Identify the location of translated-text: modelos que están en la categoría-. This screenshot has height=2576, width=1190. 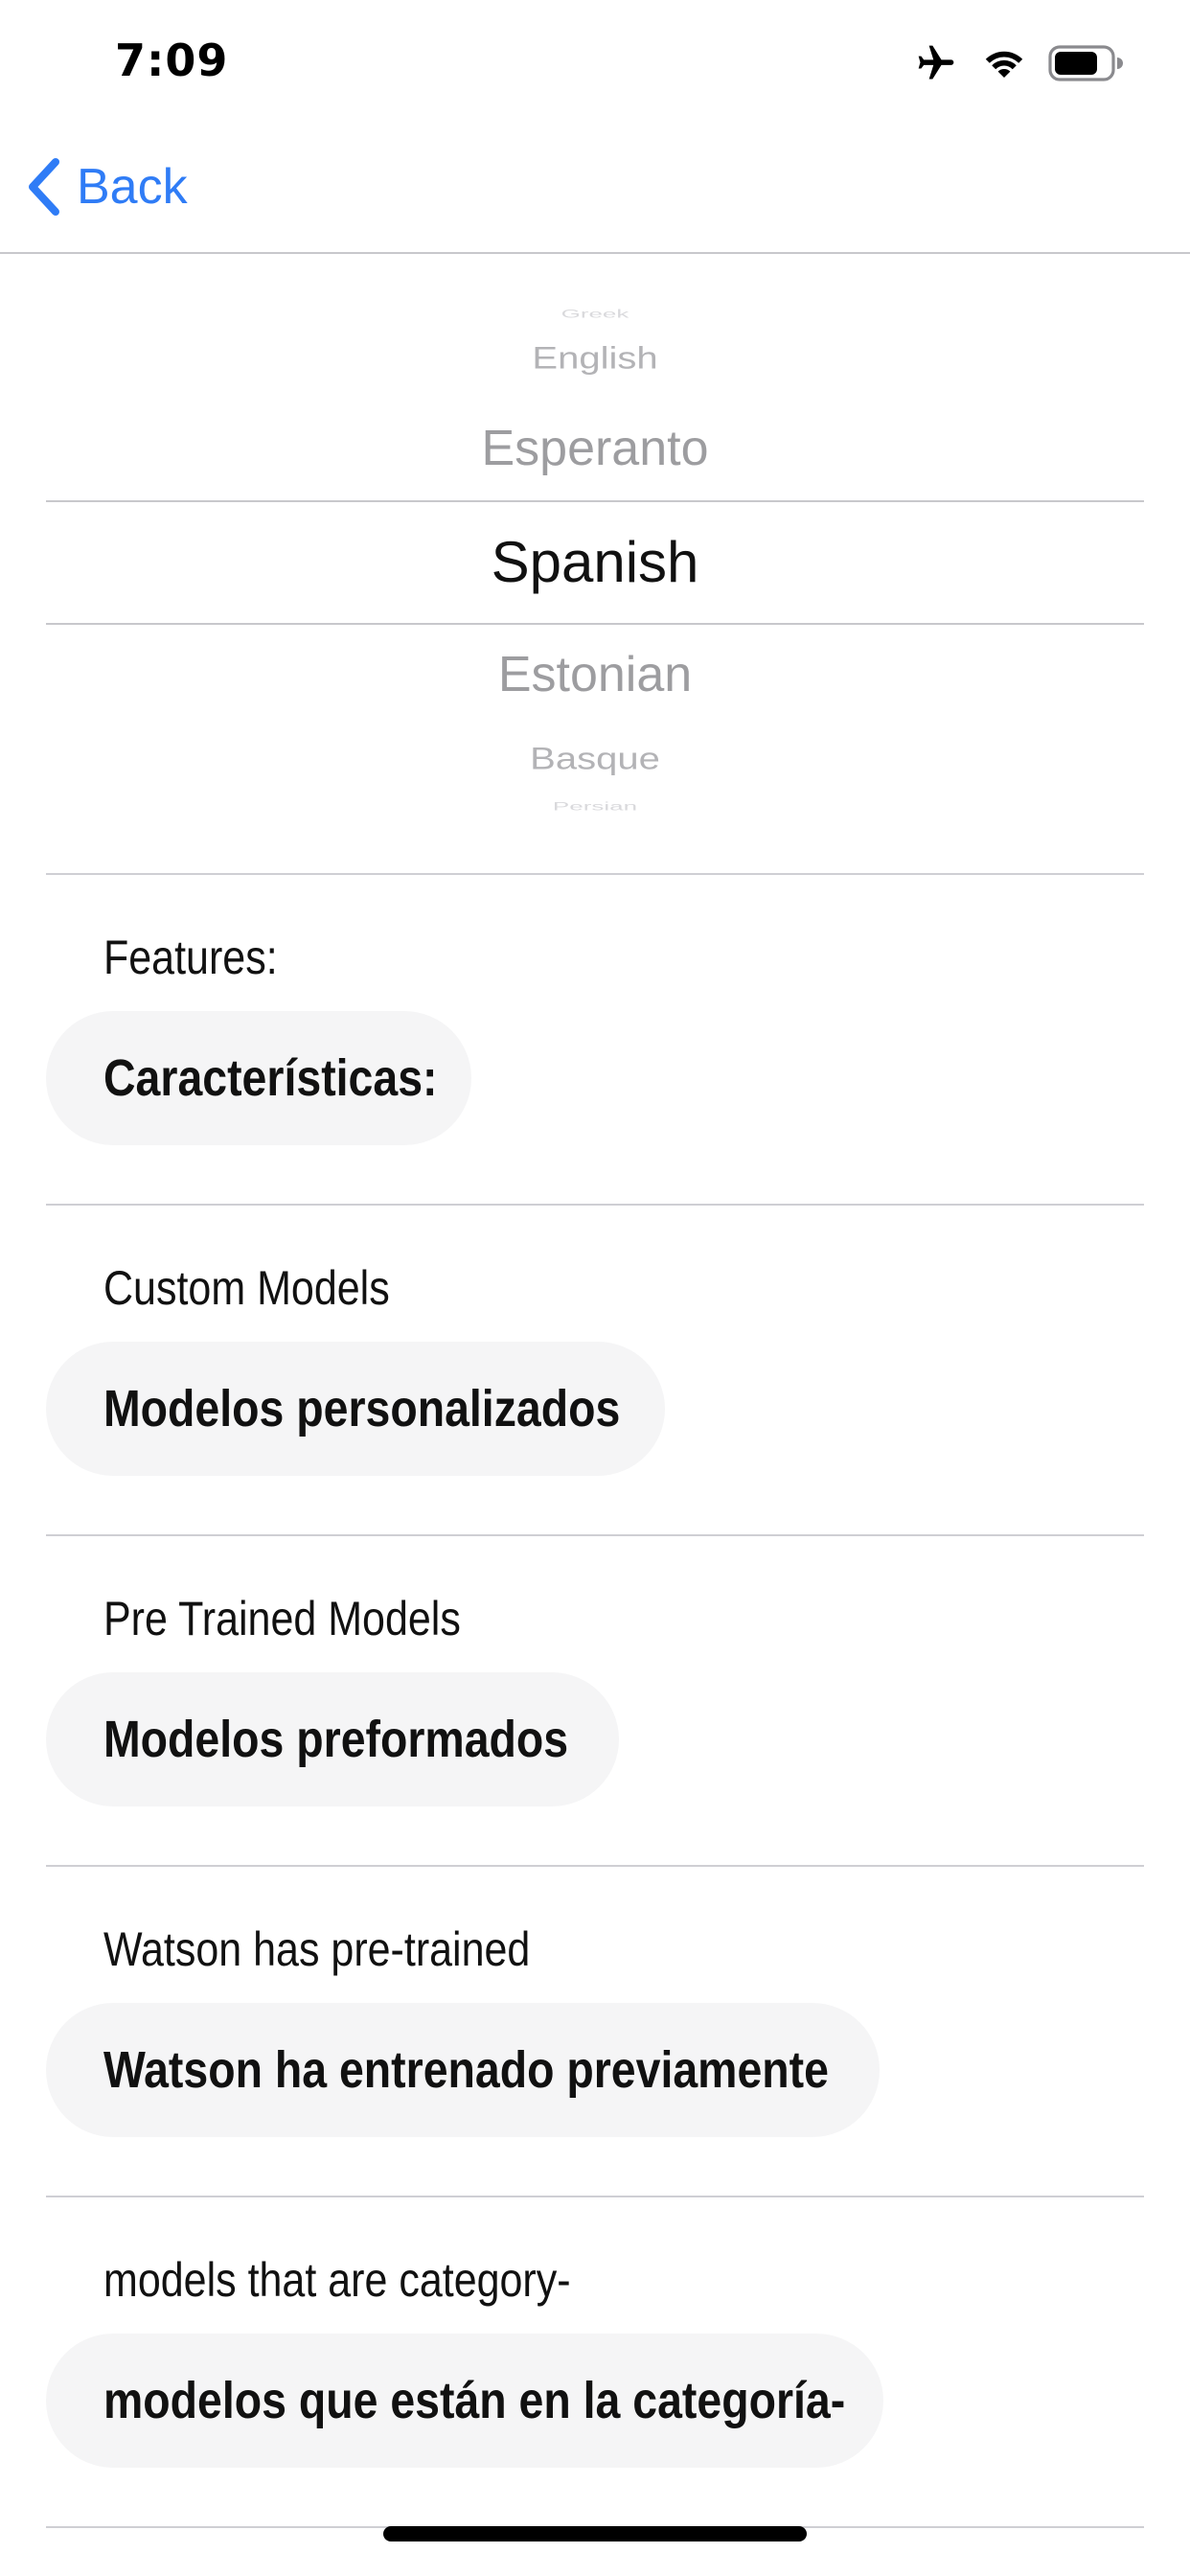
(475, 2400).